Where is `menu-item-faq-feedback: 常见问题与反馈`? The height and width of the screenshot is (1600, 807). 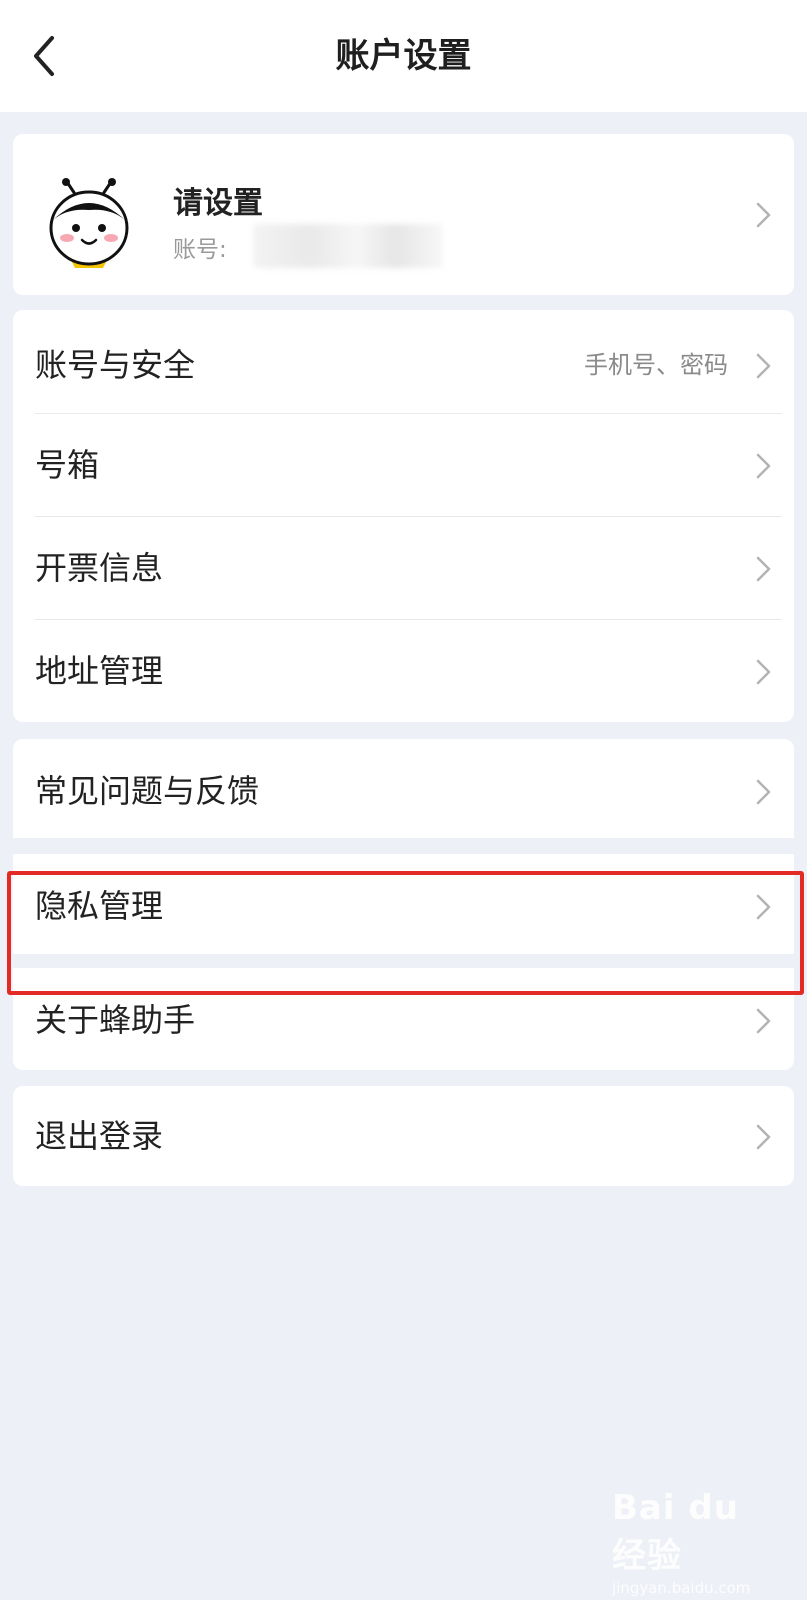 menu-item-faq-feedback: 常见问题与反馈 is located at coordinates (403, 791).